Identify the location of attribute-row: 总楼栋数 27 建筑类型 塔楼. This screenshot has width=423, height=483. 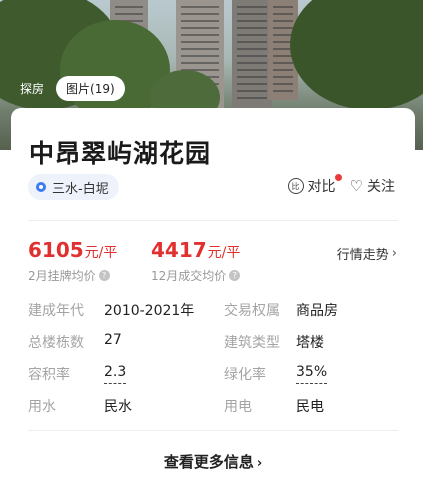
(213, 343).